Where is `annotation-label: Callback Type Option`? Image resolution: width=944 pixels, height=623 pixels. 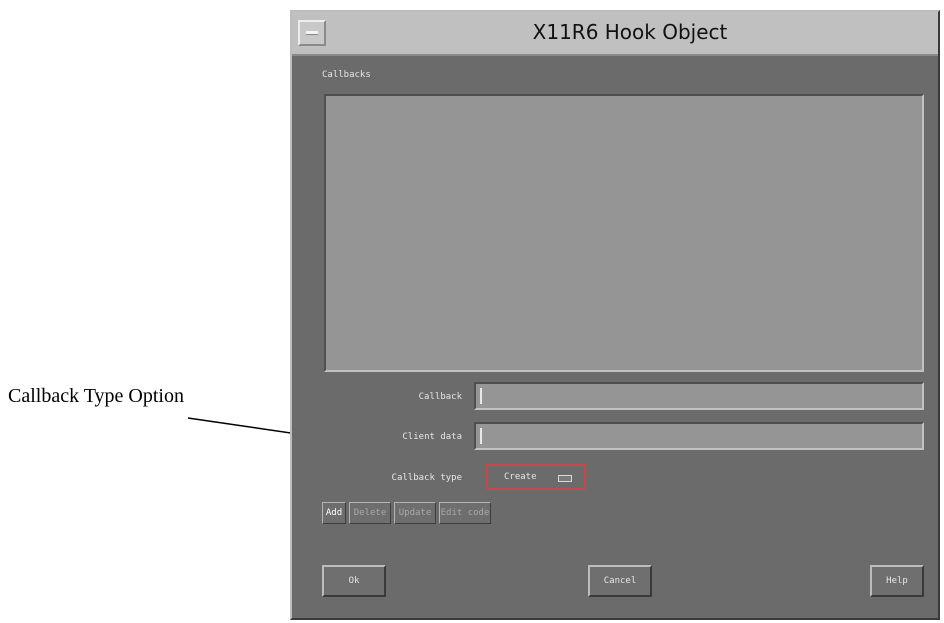
annotation-label: Callback Type Option is located at coordinates (96, 396).